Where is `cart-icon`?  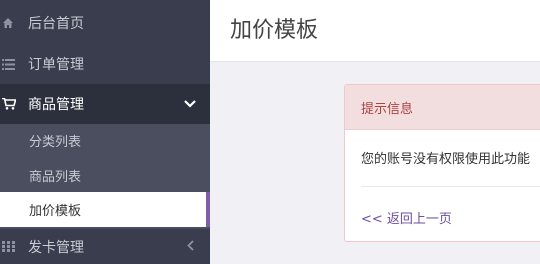 cart-icon is located at coordinates (12, 104).